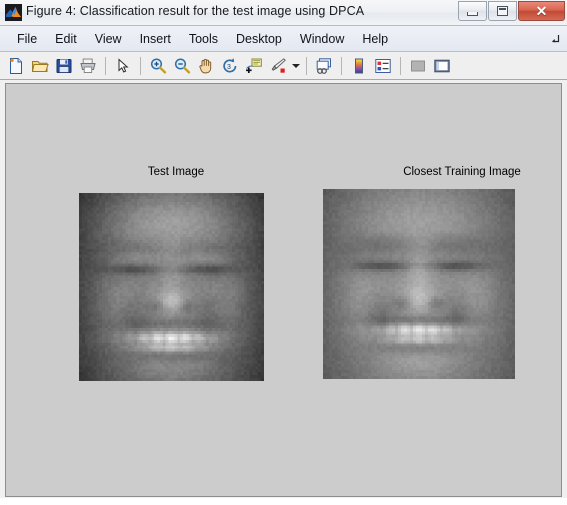 Image resolution: width=567 pixels, height=505 pixels. What do you see at coordinates (419, 284) in the screenshot?
I see `closest-training-face-image` at bounding box center [419, 284].